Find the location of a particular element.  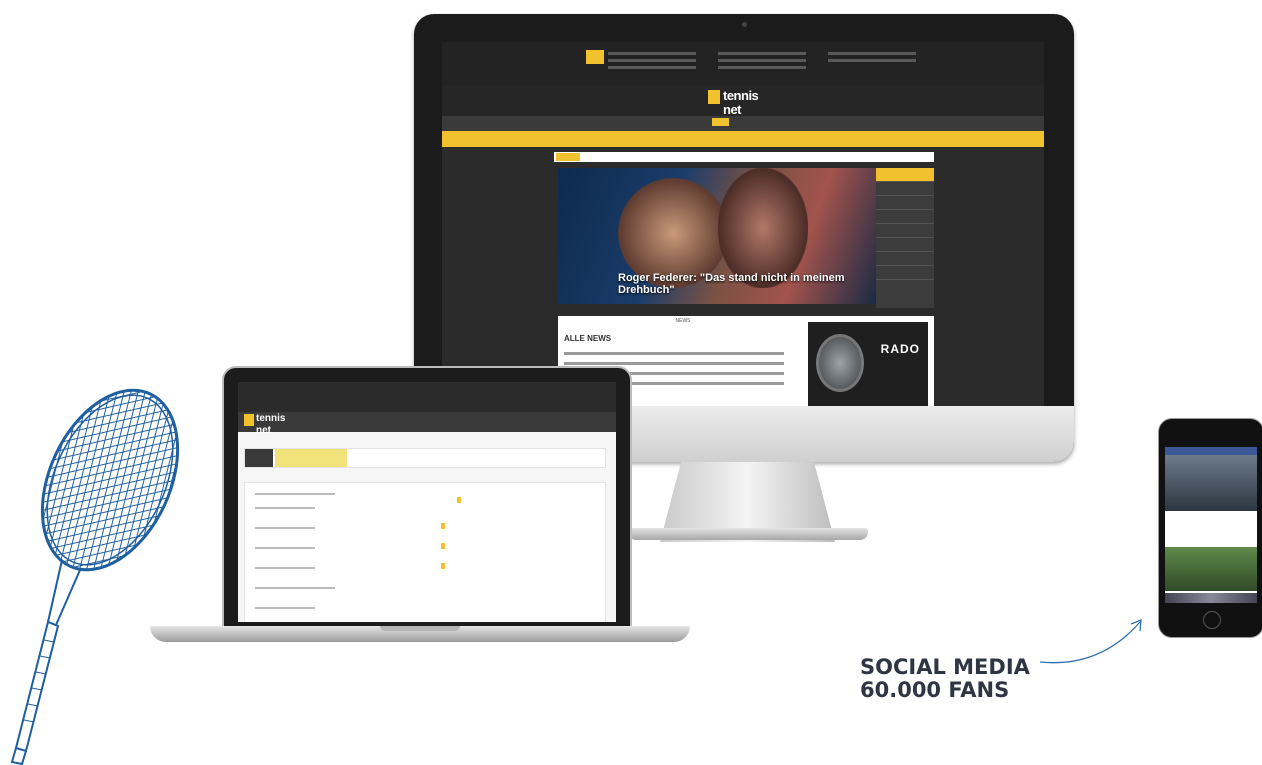

filter-bar is located at coordinates (425, 458).